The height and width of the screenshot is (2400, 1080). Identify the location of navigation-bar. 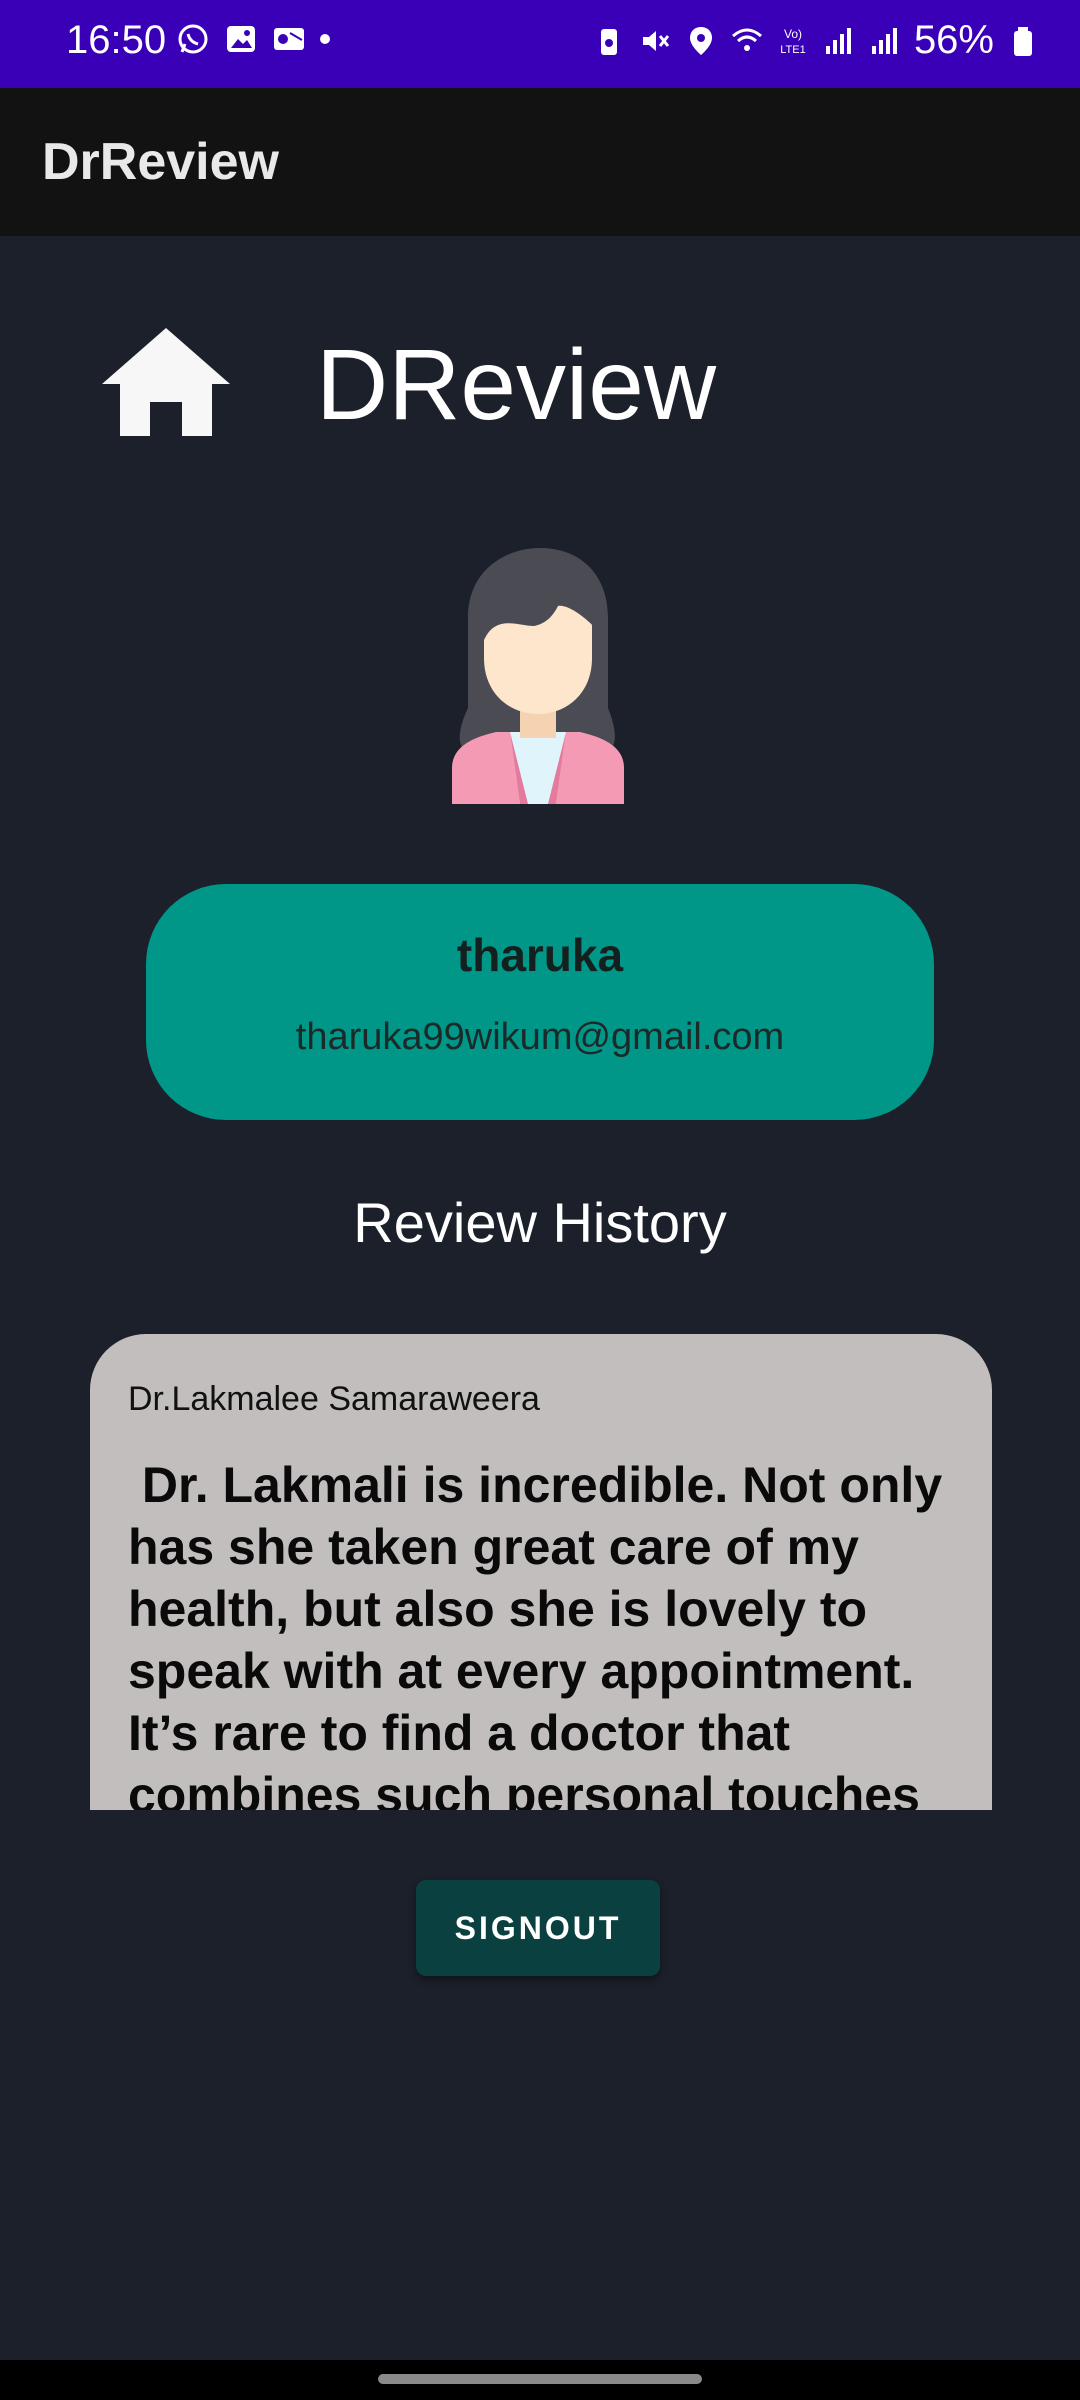
(540, 2380).